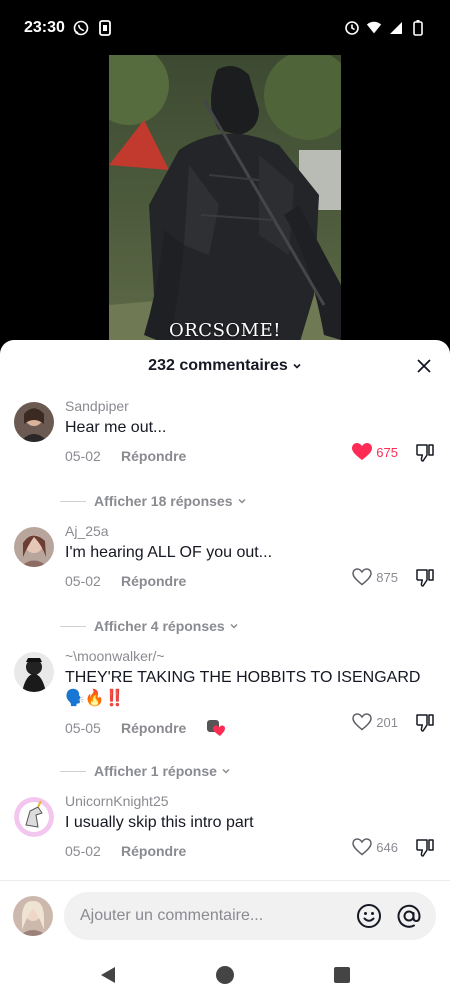 Image resolution: width=450 pixels, height=1000 pixels. I want to click on back-icon, so click(108, 975).